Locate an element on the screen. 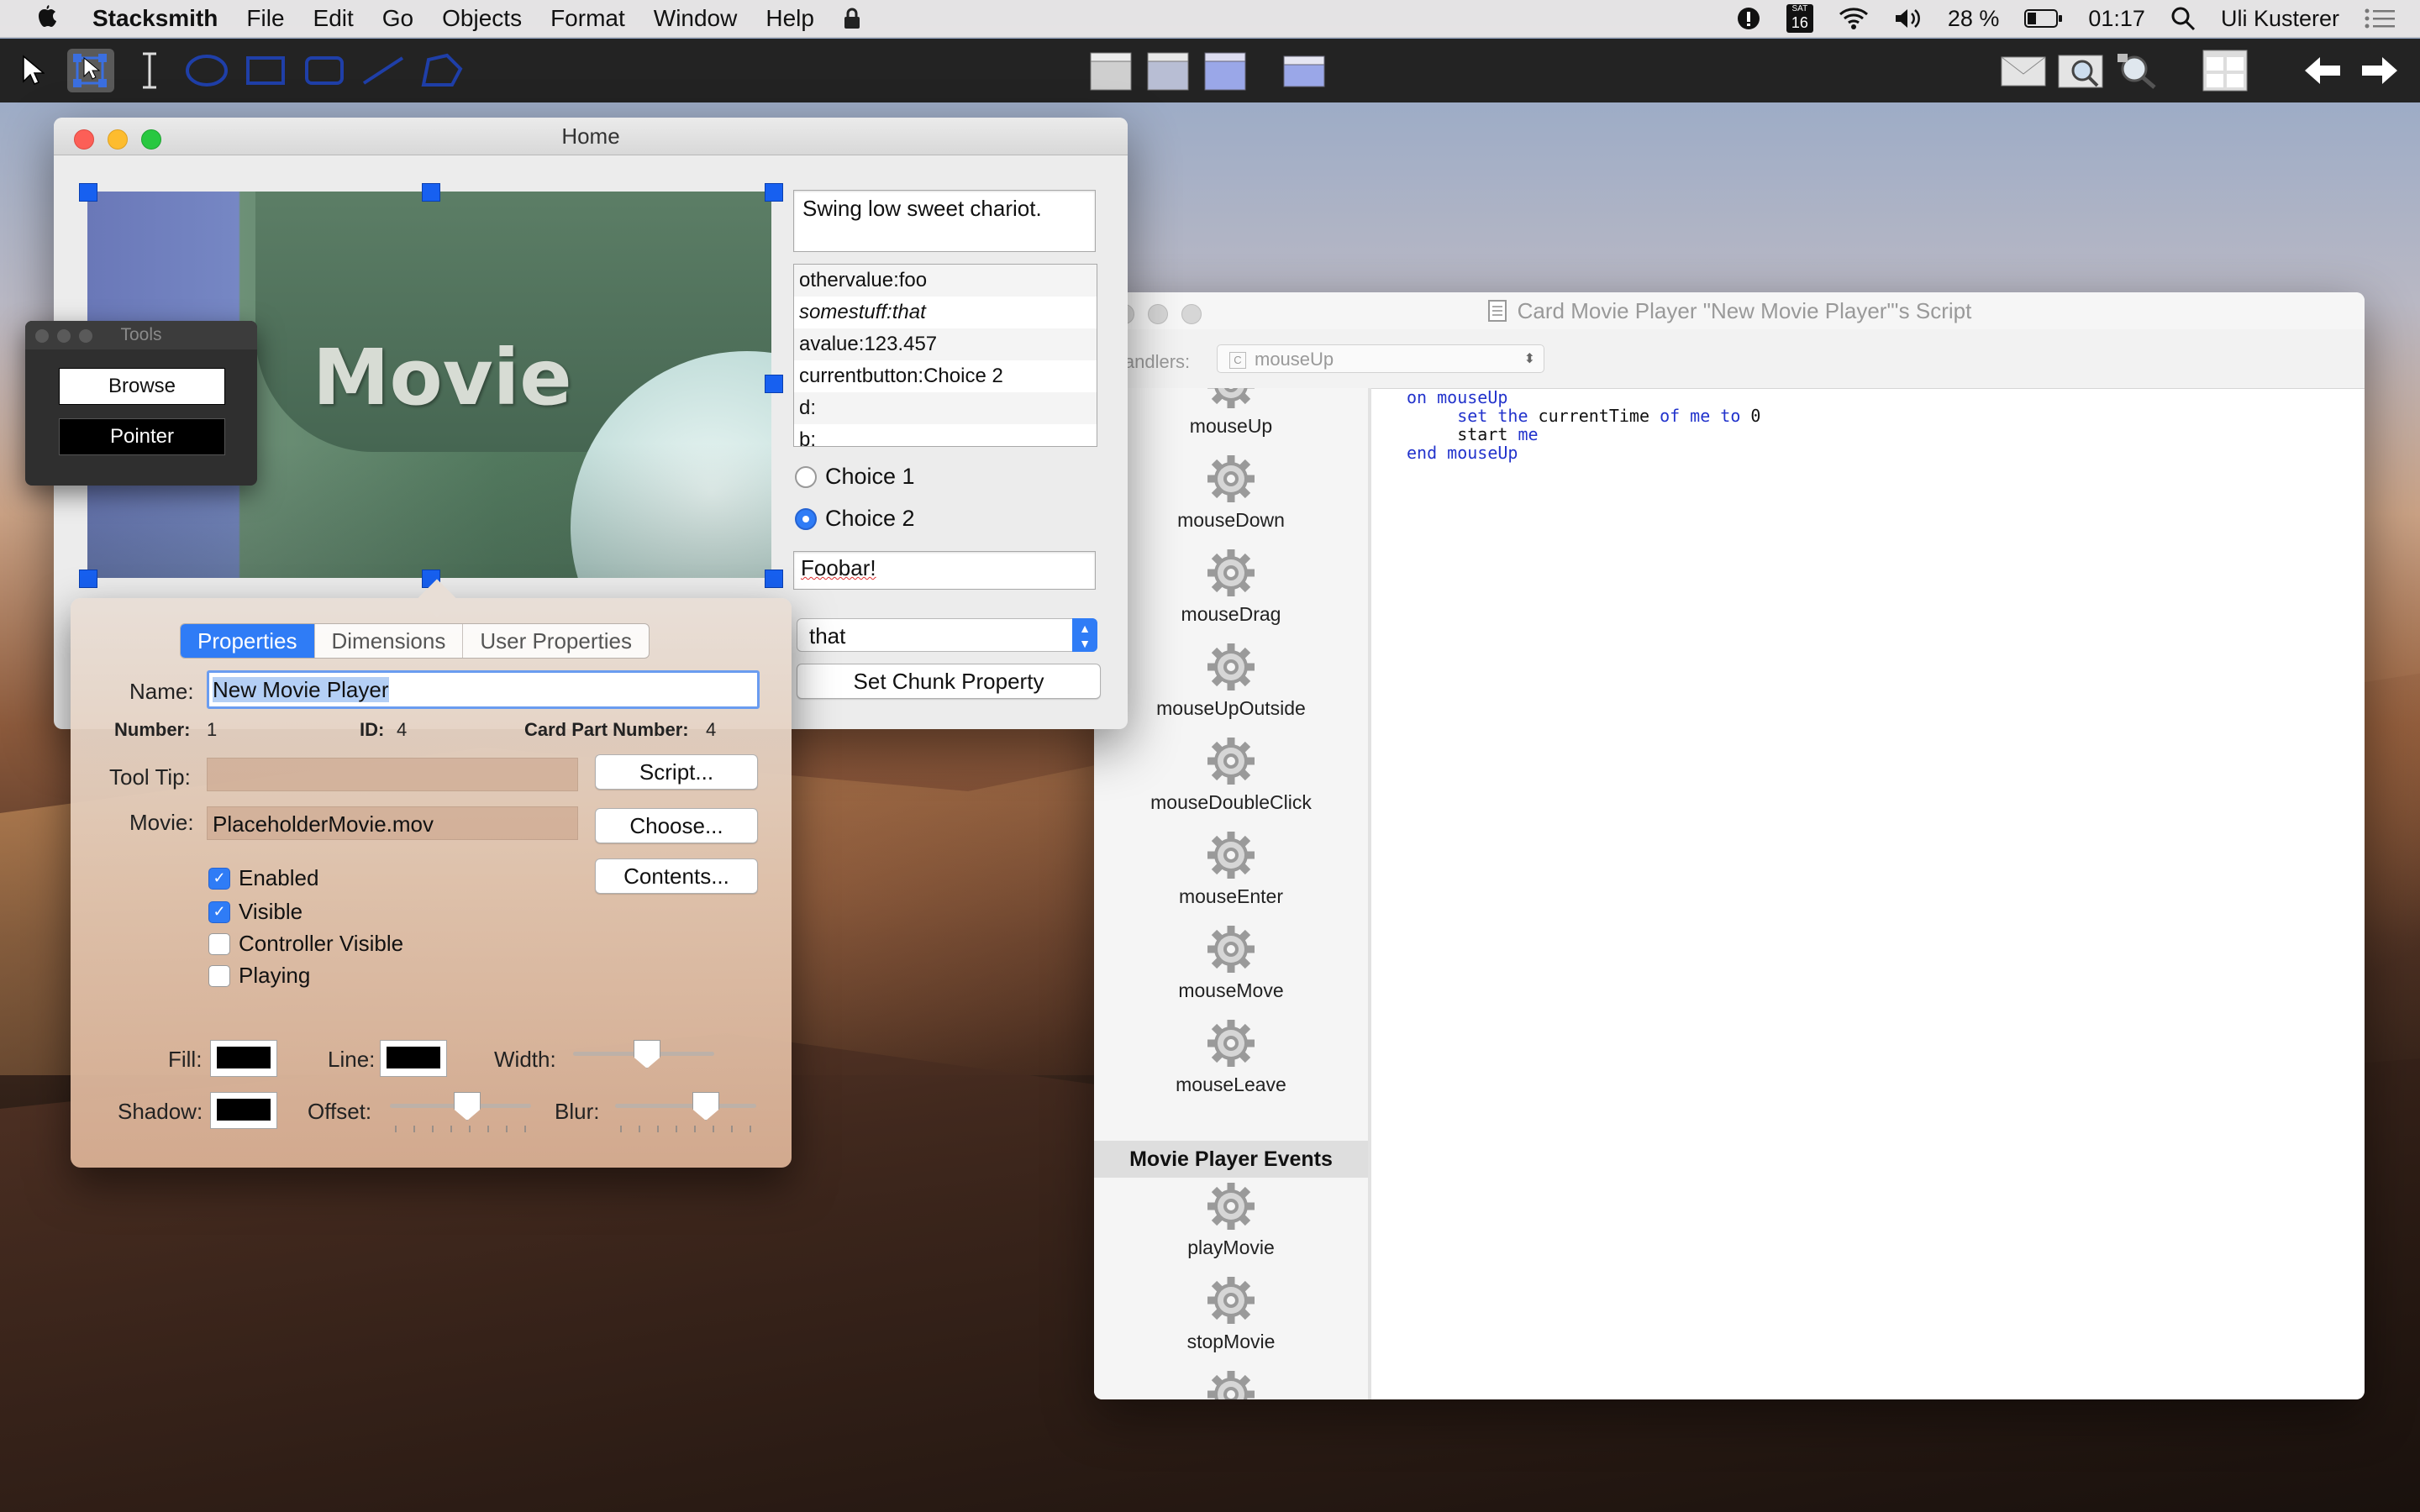 This screenshot has width=2420, height=1512. browse-tool-button is located at coordinates (31, 70).